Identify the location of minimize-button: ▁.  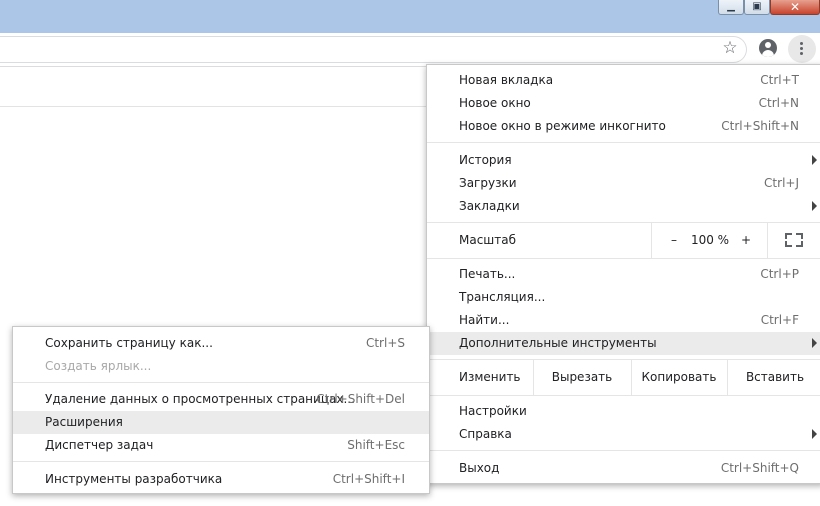
(731, 7).